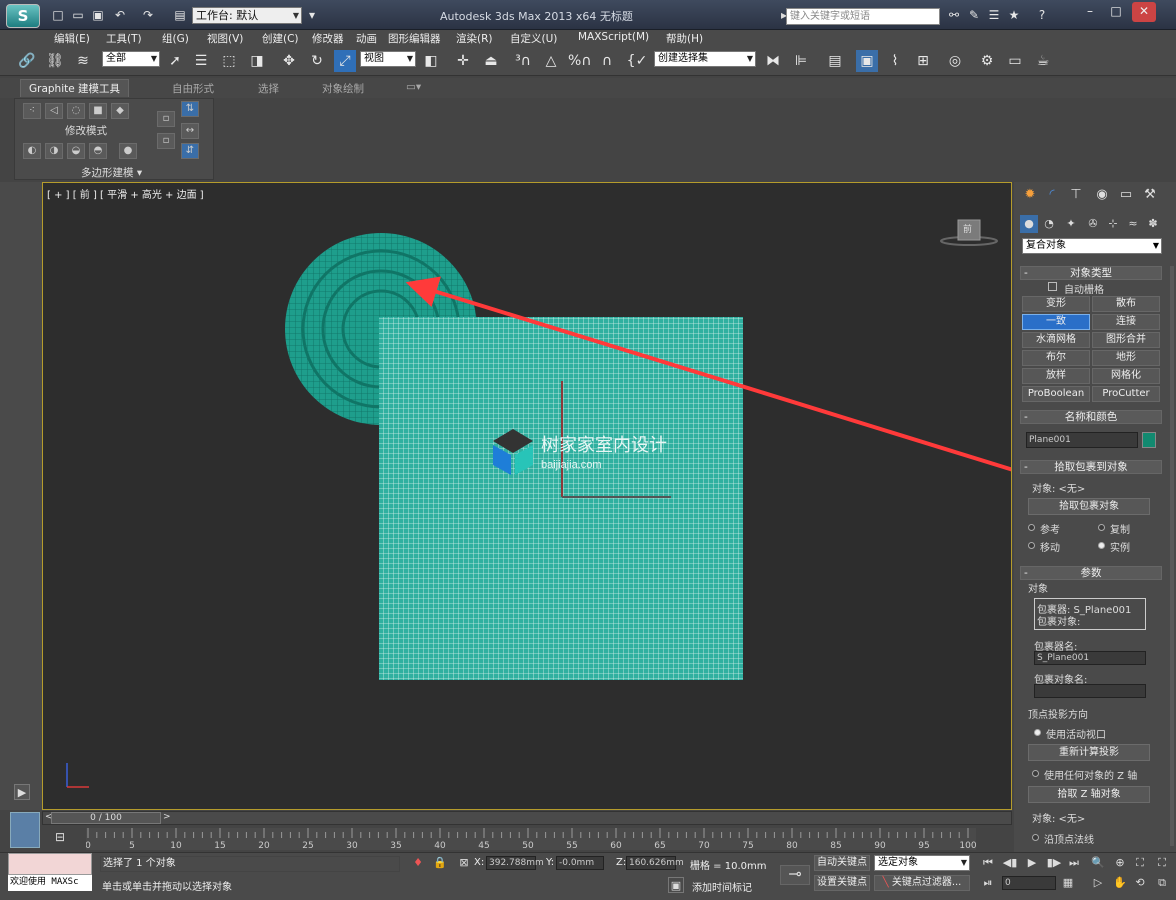 This screenshot has height=900, width=1176. What do you see at coordinates (1092, 246) in the screenshot?
I see `category-dropdown: 复合对象 ▼` at bounding box center [1092, 246].